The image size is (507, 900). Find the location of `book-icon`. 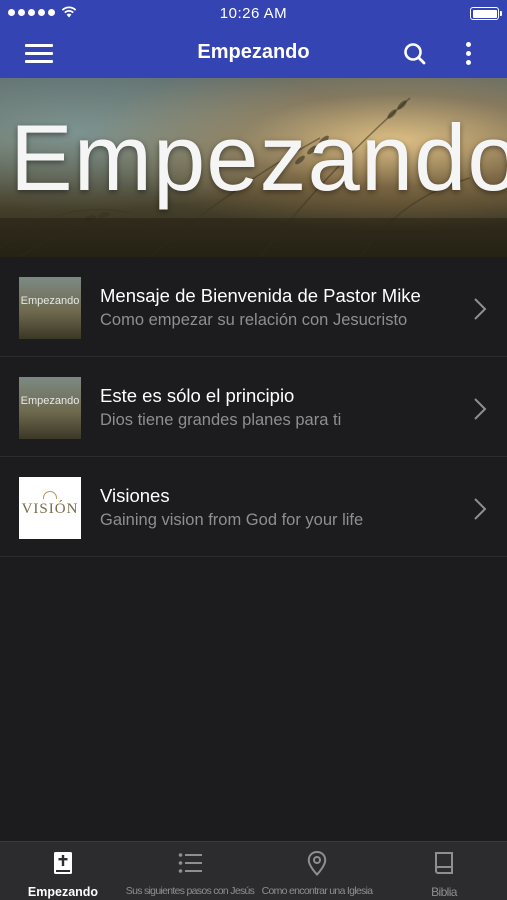

book-icon is located at coordinates (444, 863).